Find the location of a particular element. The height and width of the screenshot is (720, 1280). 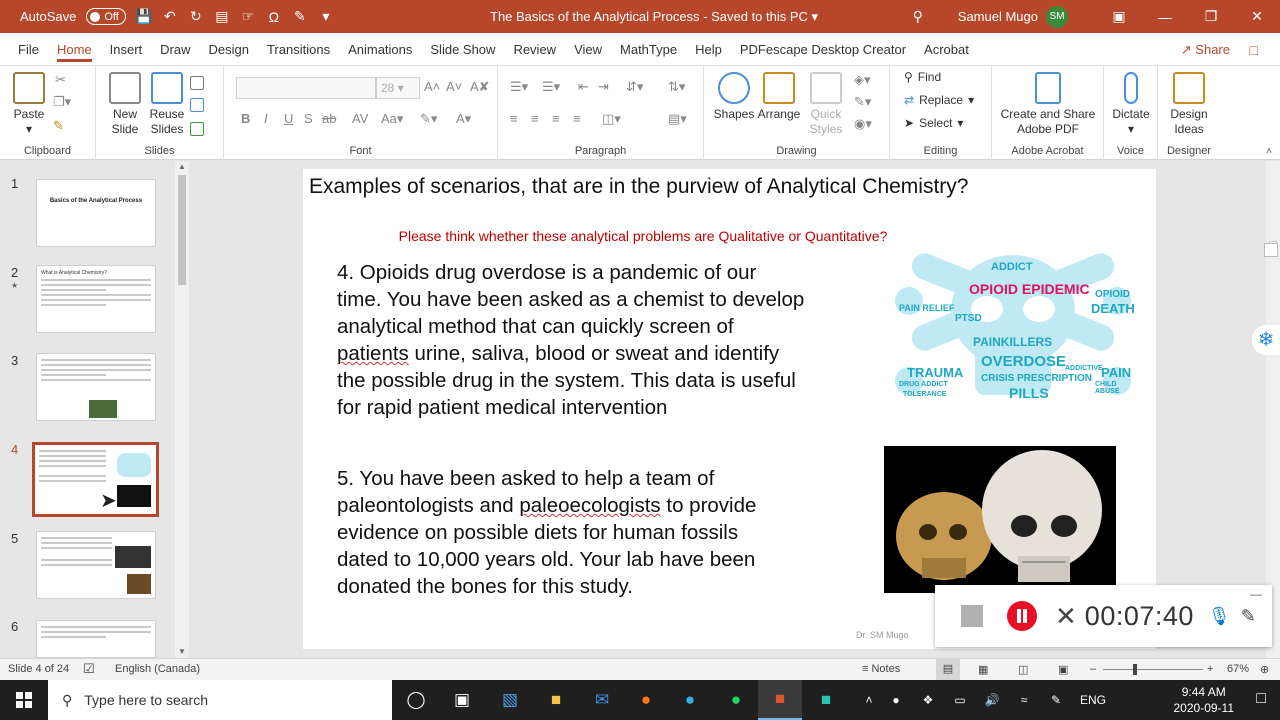

omega-icon: Ω is located at coordinates (274, 17).